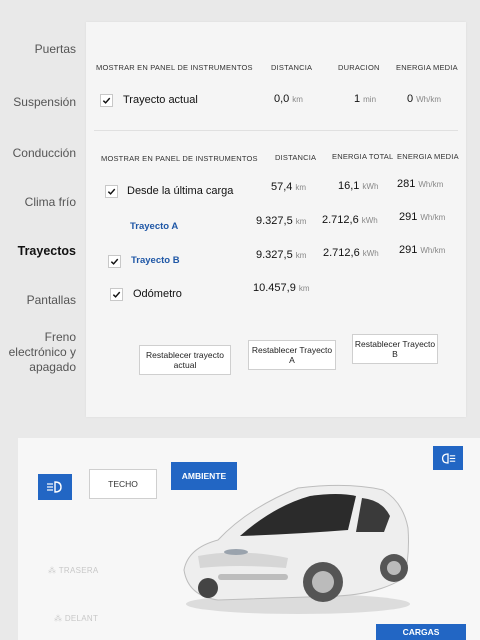 This screenshot has height=640, width=480. I want to click on sidebar-item-label: Trayectos, so click(46, 251).